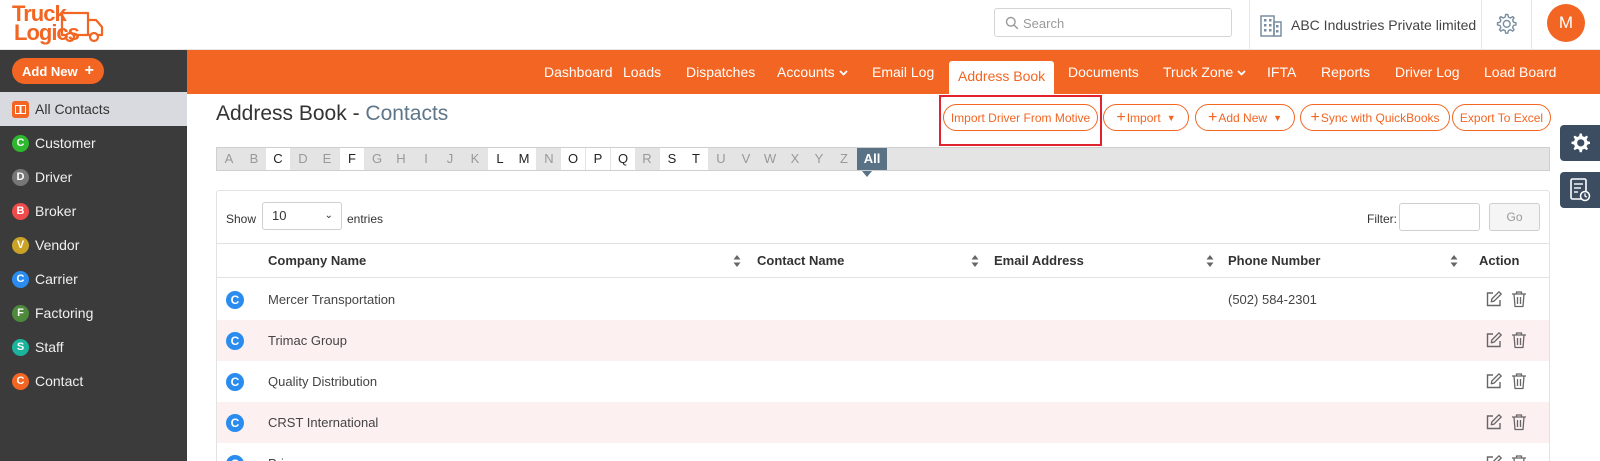 Image resolution: width=1600 pixels, height=461 pixels. What do you see at coordinates (812, 72) in the screenshot?
I see `nav-accounts: Accounts` at bounding box center [812, 72].